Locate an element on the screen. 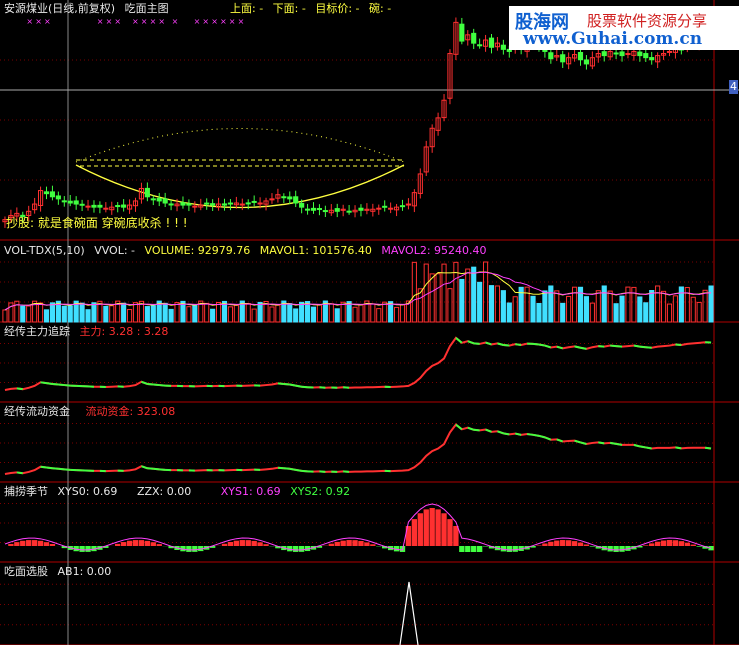  upper-value: 上面: - is located at coordinates (247, 8).